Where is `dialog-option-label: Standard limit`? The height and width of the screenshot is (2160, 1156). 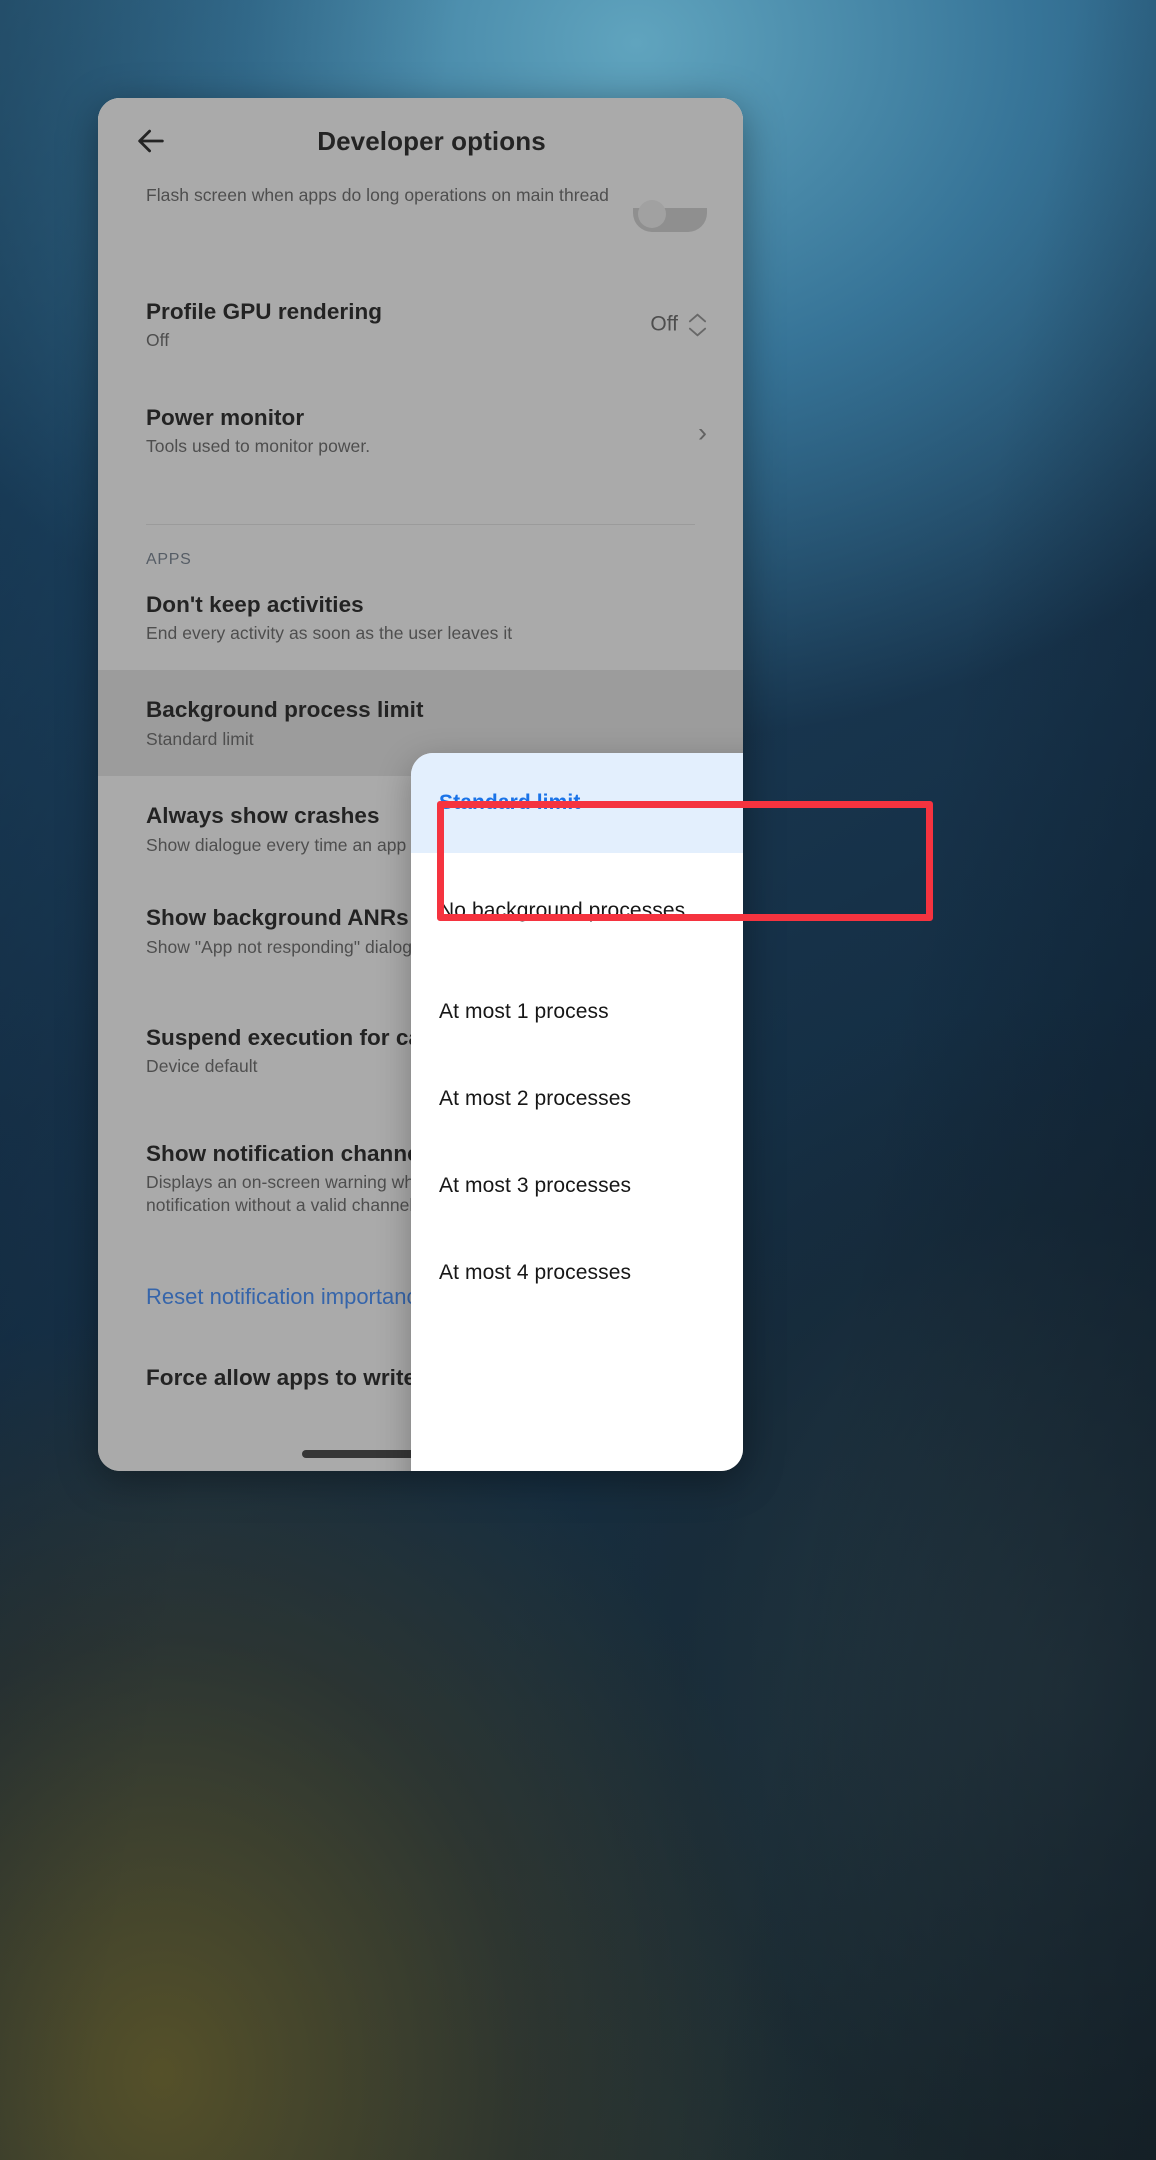
dialog-option-label: Standard limit is located at coordinates (510, 802).